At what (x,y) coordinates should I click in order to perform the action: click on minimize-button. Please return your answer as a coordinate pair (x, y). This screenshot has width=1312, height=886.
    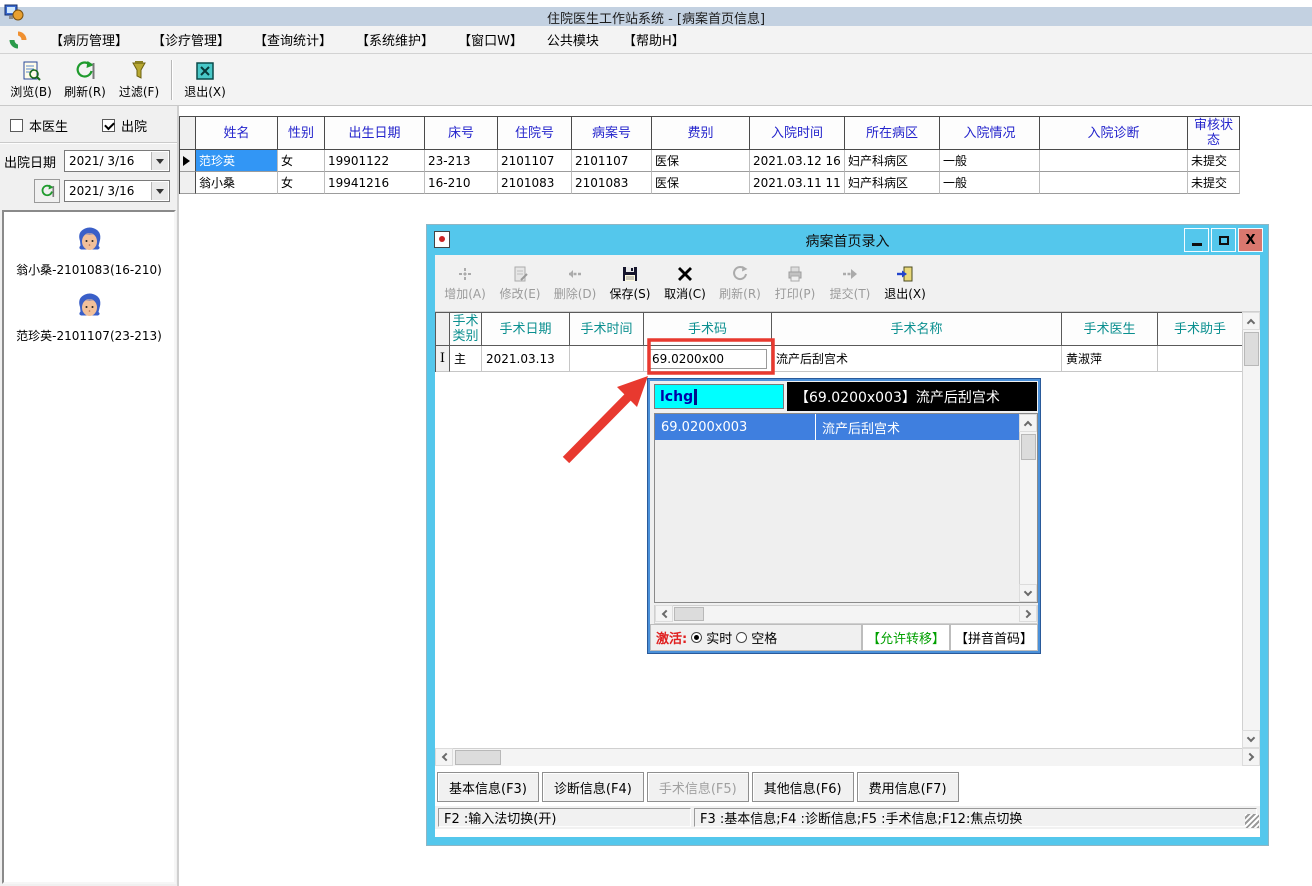
    Looking at the image, I should click on (1196, 240).